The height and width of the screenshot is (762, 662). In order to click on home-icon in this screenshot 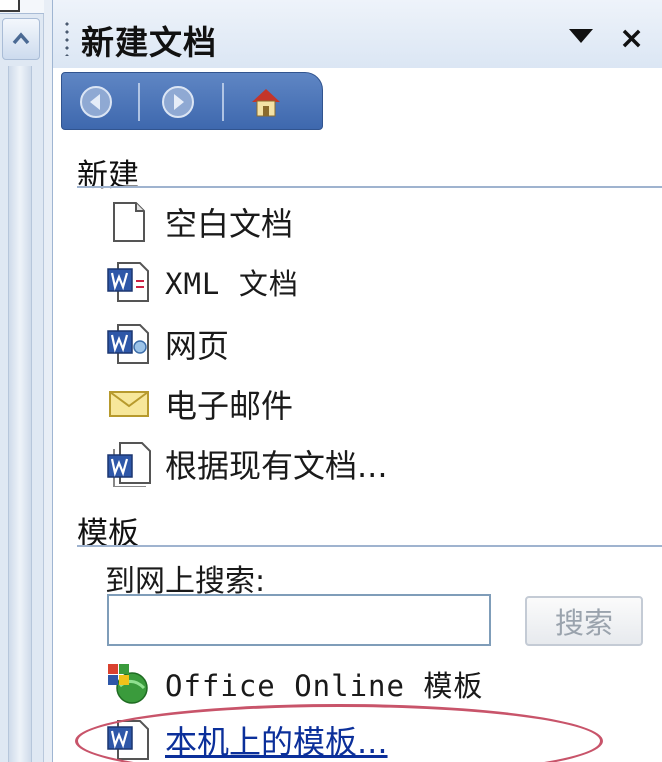, I will do `click(266, 103)`.